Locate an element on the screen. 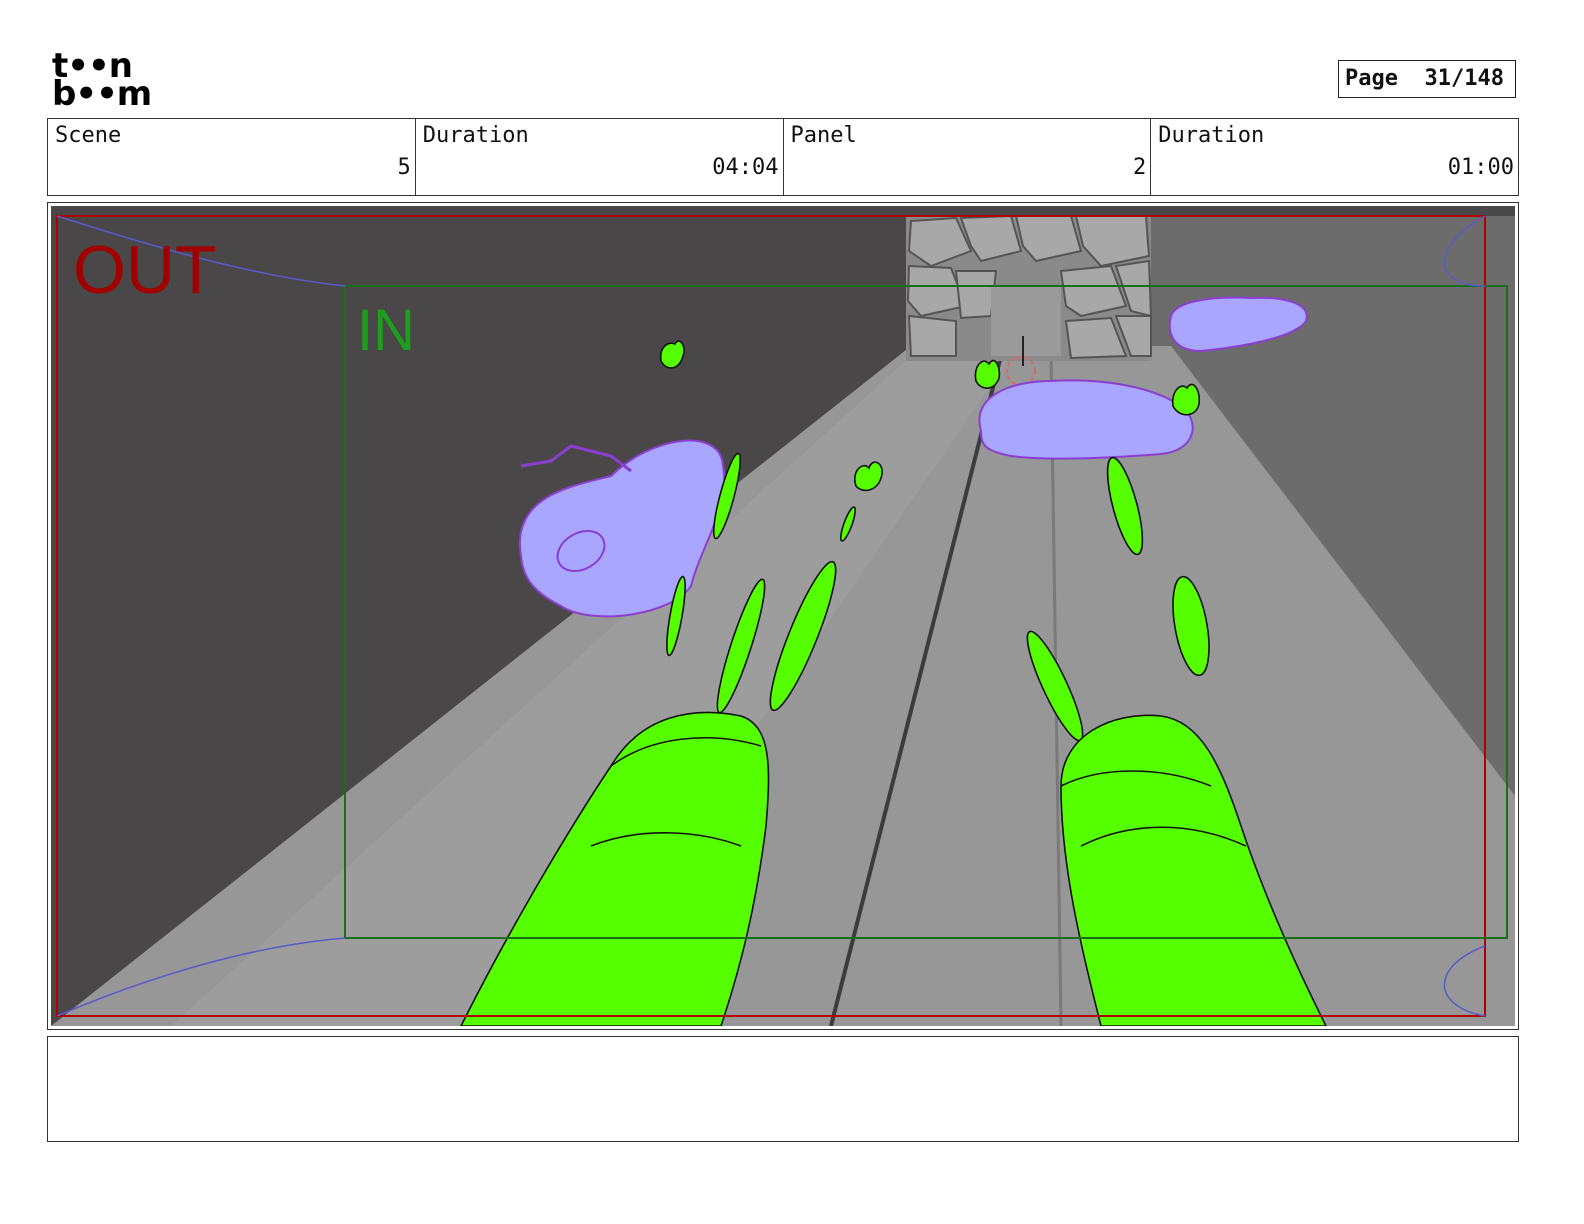  panel-label: Panel is located at coordinates (823, 135).